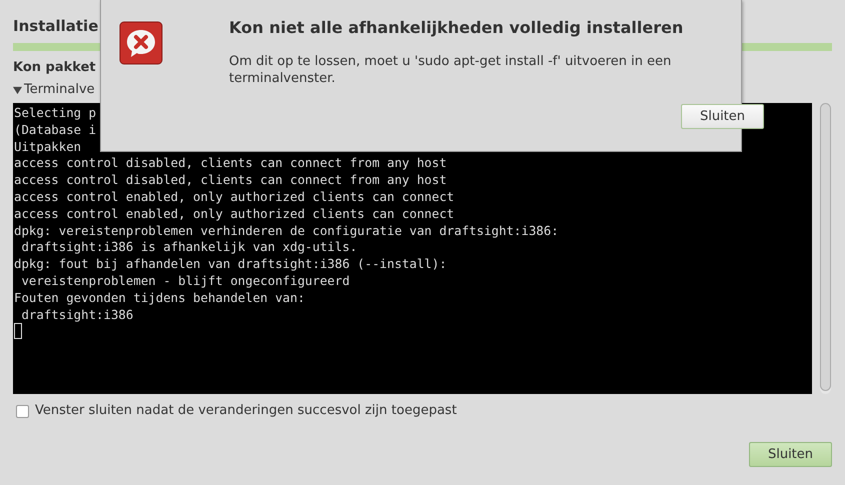 This screenshot has width=845, height=485. Describe the element at coordinates (185, 281) in the screenshot. I see `terminal-line: vereistenproblemen - blijft ongeconfigureerd` at that location.